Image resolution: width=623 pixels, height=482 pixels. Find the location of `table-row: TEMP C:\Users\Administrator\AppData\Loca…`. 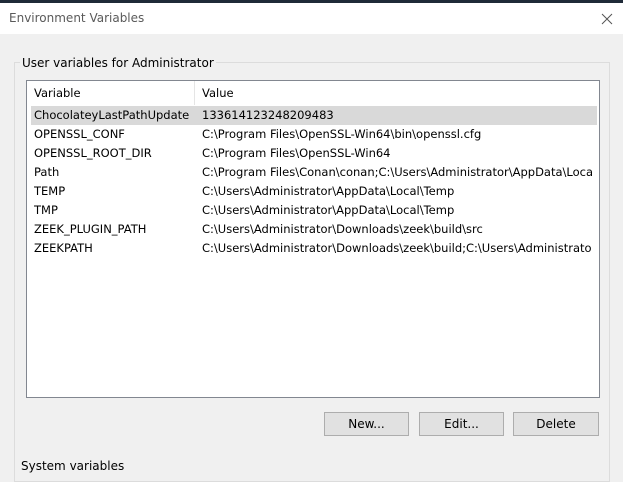

table-row: TEMP C:\Users\Administrator\AppData\Loca… is located at coordinates (314, 191).